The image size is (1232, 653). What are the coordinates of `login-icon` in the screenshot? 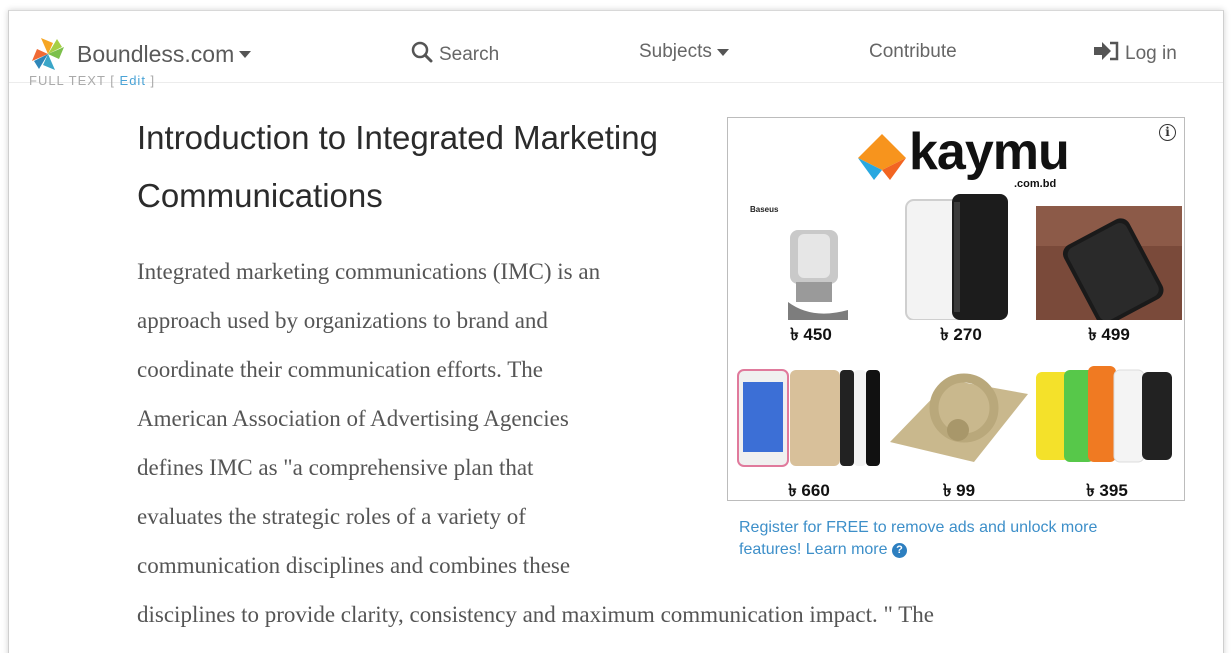 It's located at (1106, 54).